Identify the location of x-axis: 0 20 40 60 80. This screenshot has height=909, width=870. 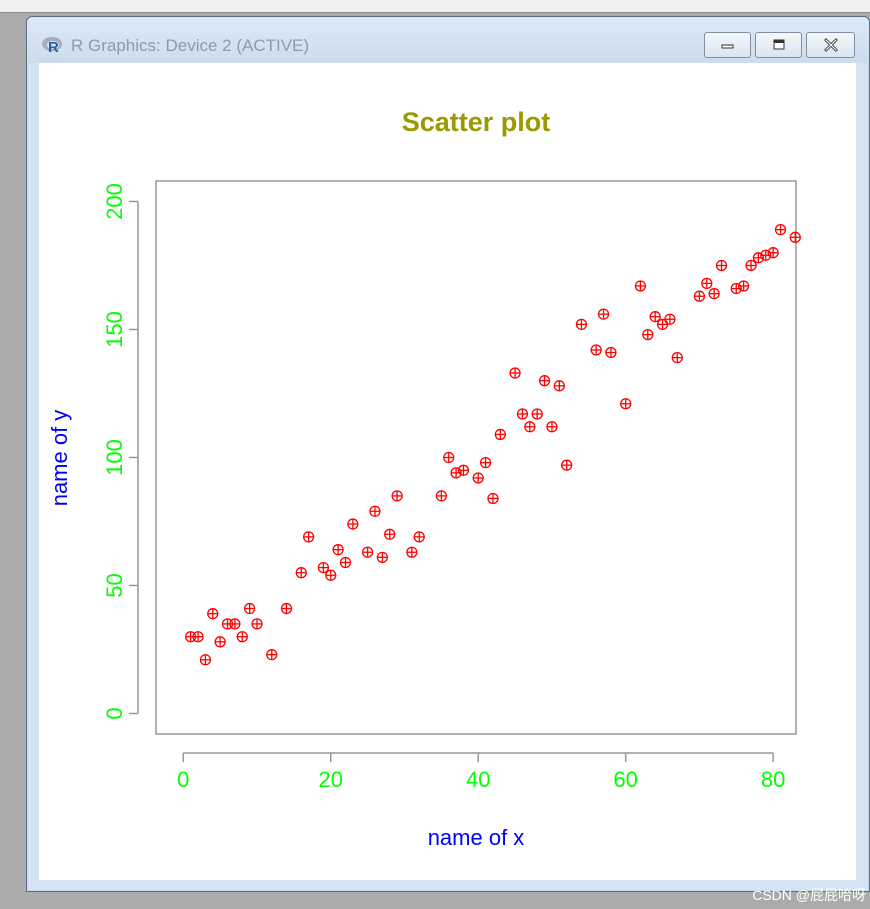
(481, 772).